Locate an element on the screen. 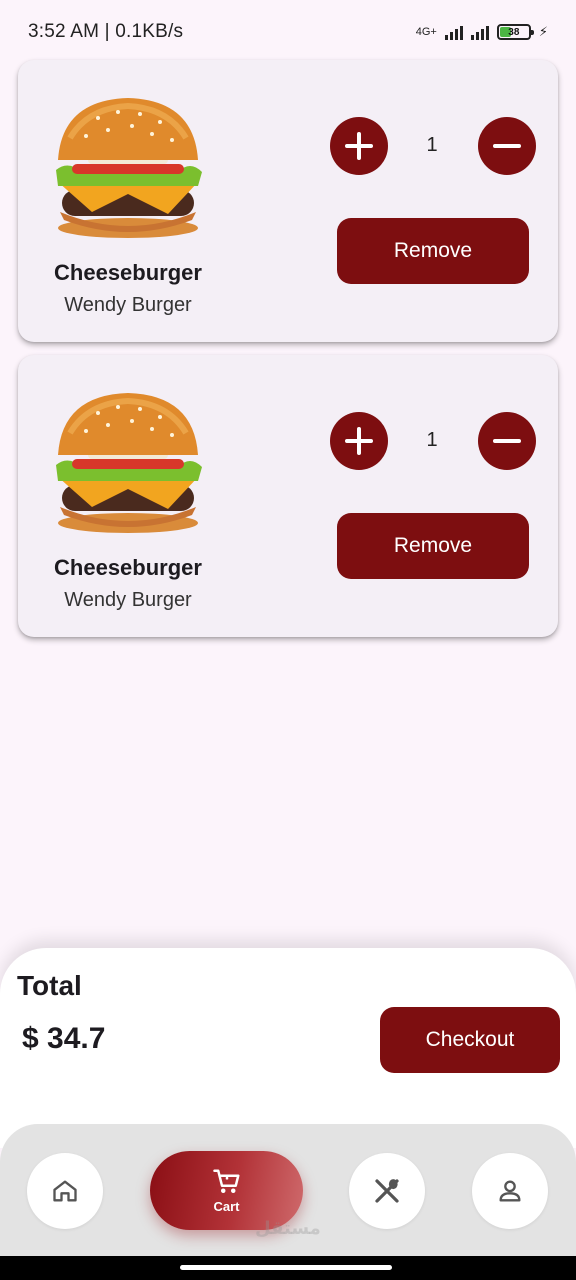 The width and height of the screenshot is (576, 1280). nav-profile-button is located at coordinates (510, 1191).